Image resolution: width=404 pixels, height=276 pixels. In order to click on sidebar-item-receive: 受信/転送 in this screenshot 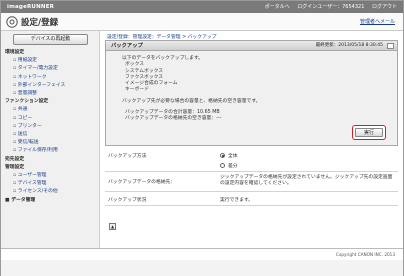, I will do `click(52, 143)`.